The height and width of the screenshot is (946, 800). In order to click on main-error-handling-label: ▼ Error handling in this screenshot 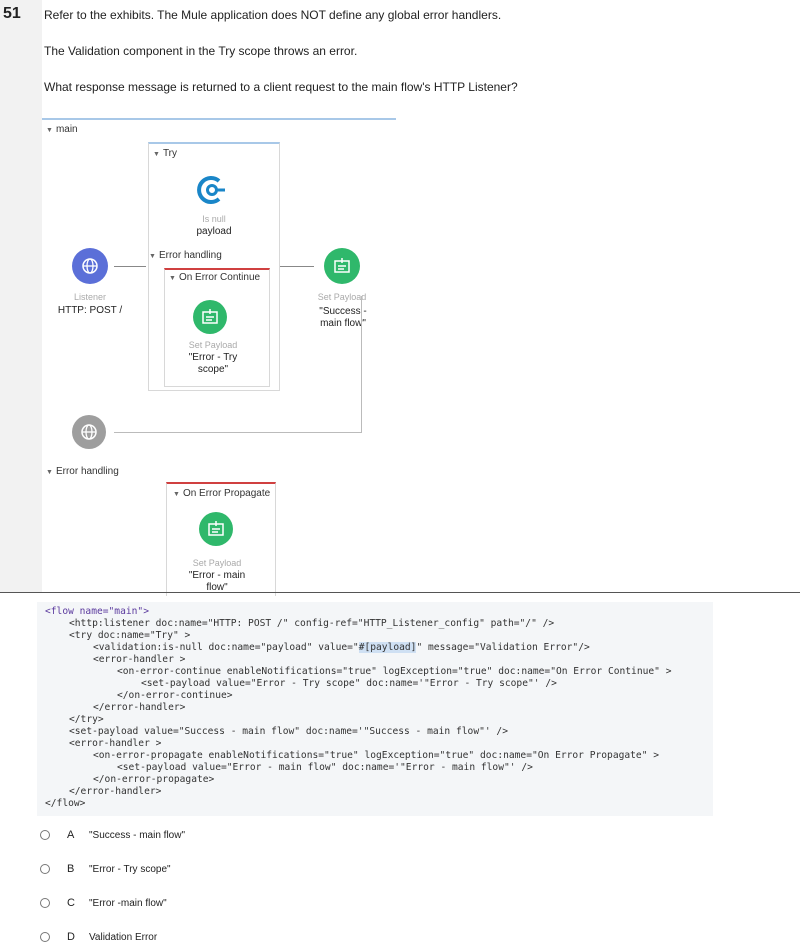, I will do `click(82, 471)`.